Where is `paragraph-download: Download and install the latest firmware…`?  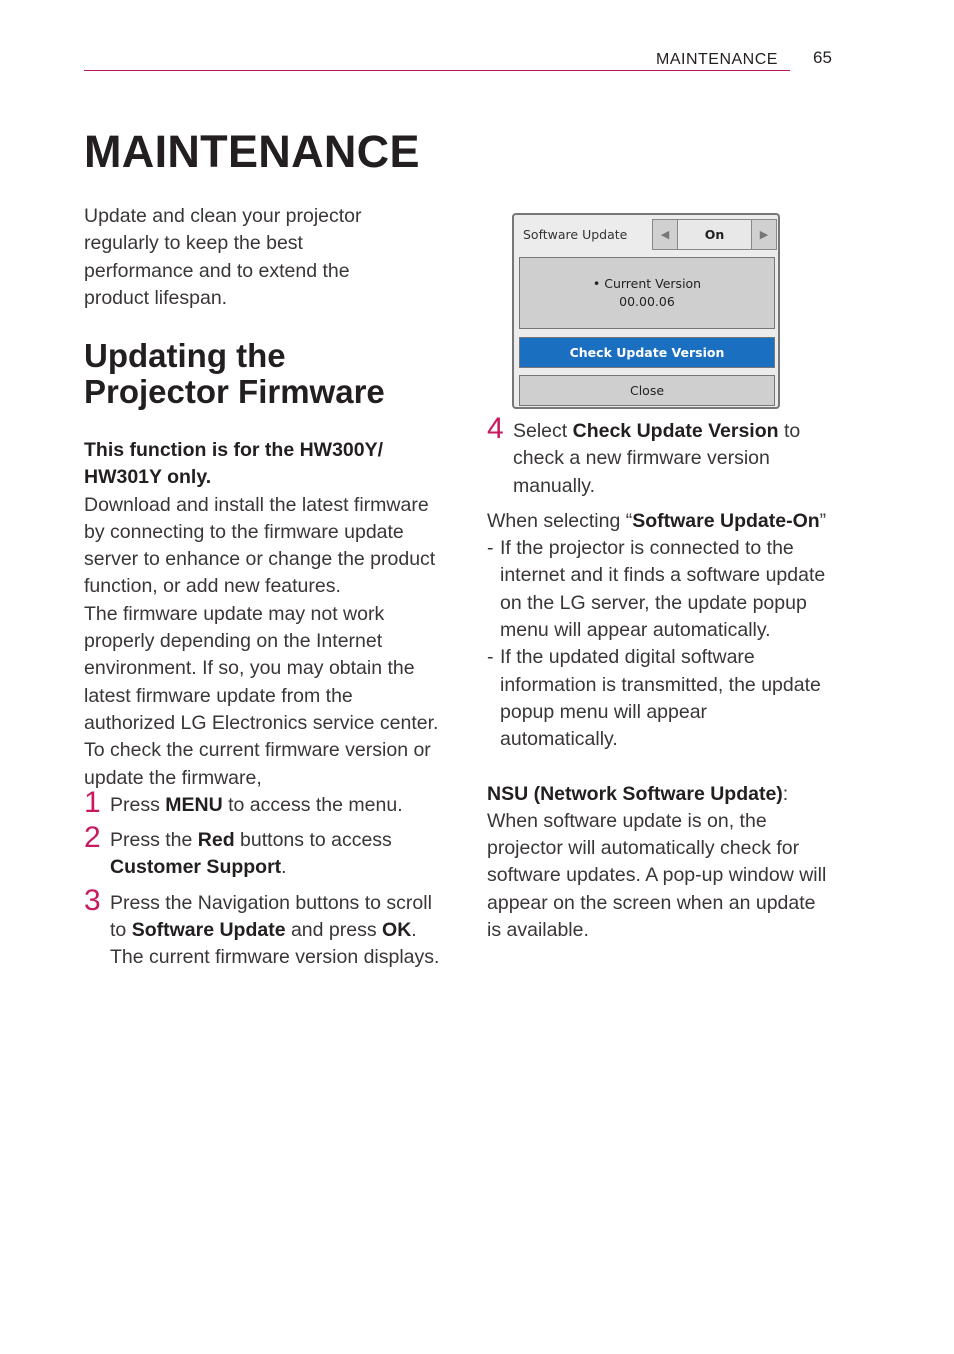 paragraph-download: Download and install the latest firmware… is located at coordinates (260, 545).